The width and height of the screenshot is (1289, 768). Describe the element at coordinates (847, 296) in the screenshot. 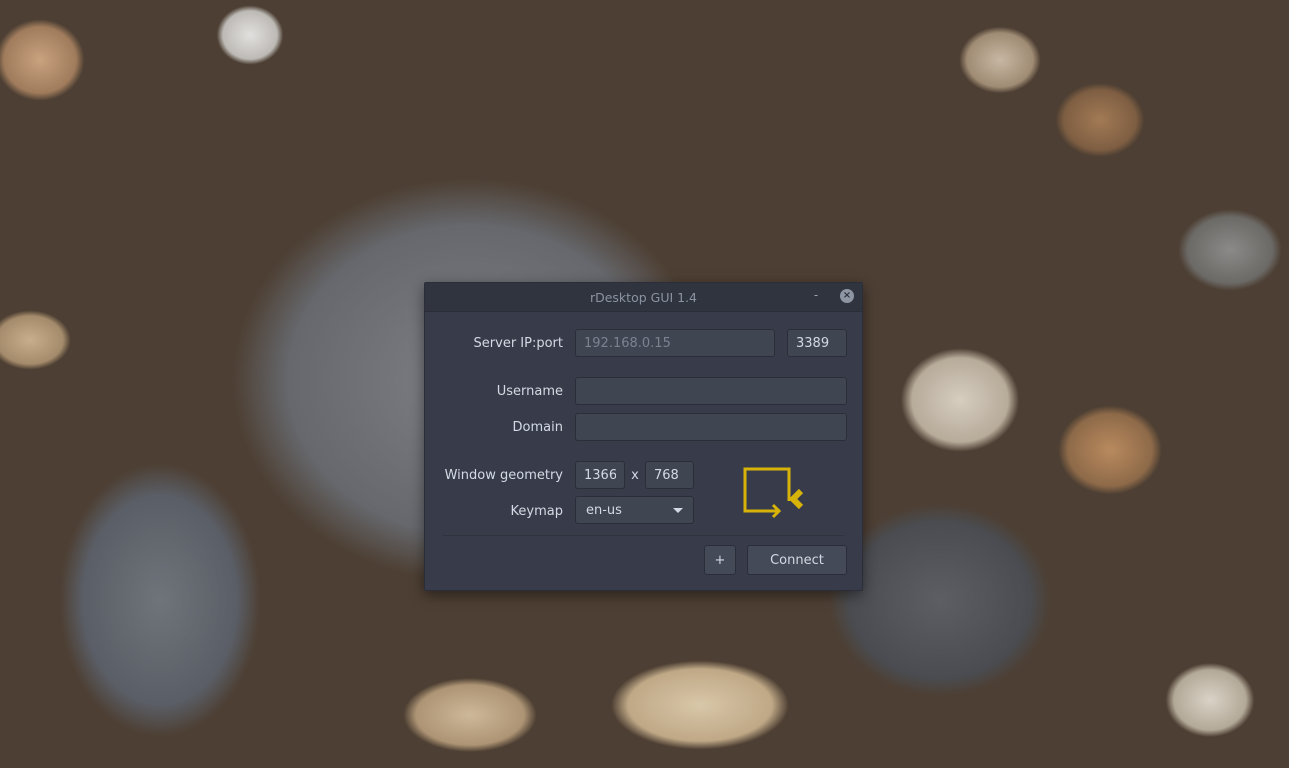

I see `close-button: ×` at that location.